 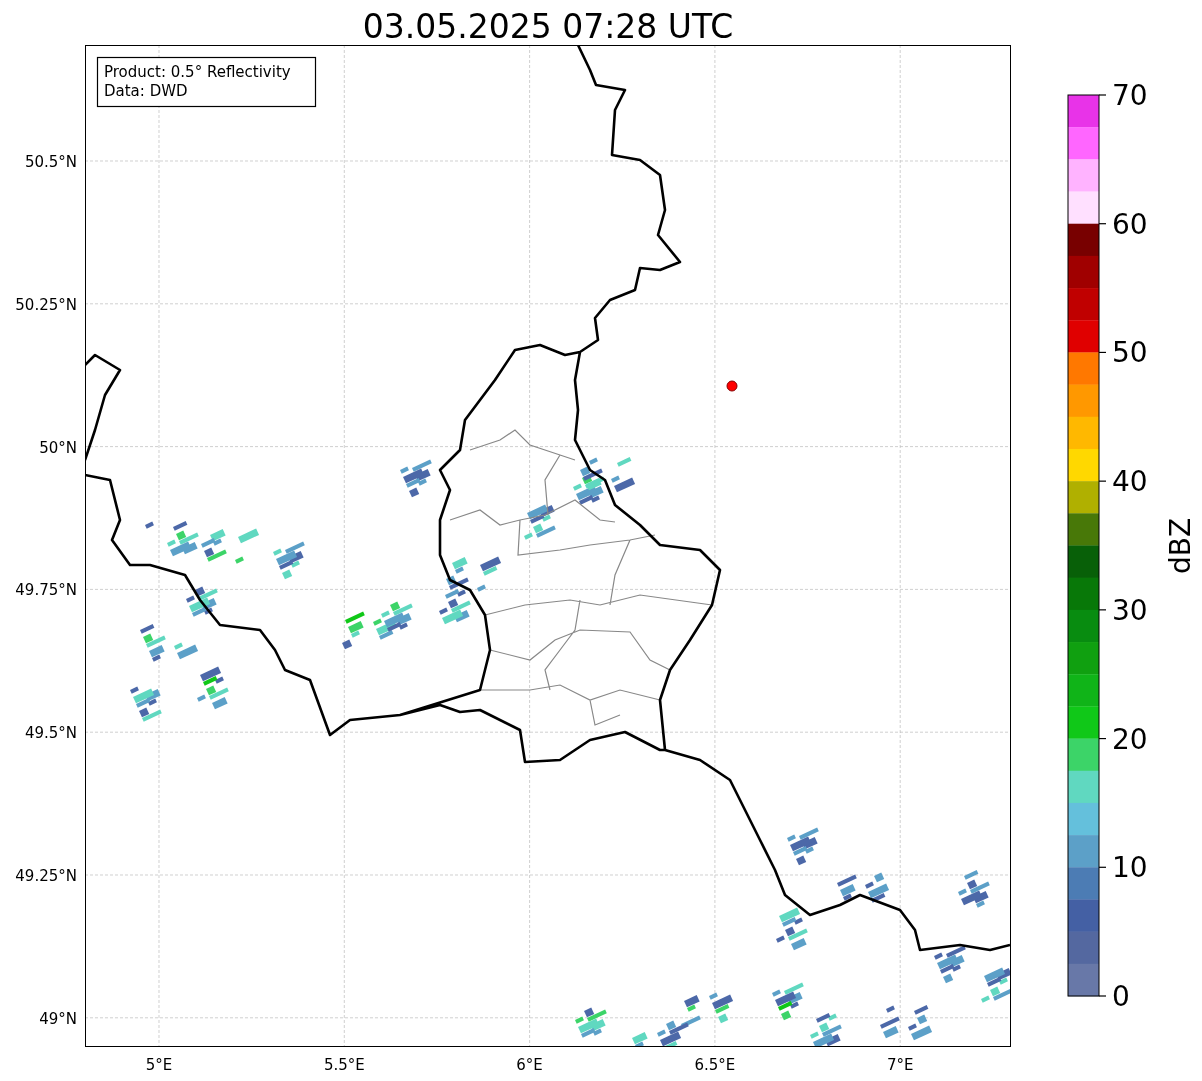 I want to click on colorbar-tick-label: 0, so click(x=1121, y=996).